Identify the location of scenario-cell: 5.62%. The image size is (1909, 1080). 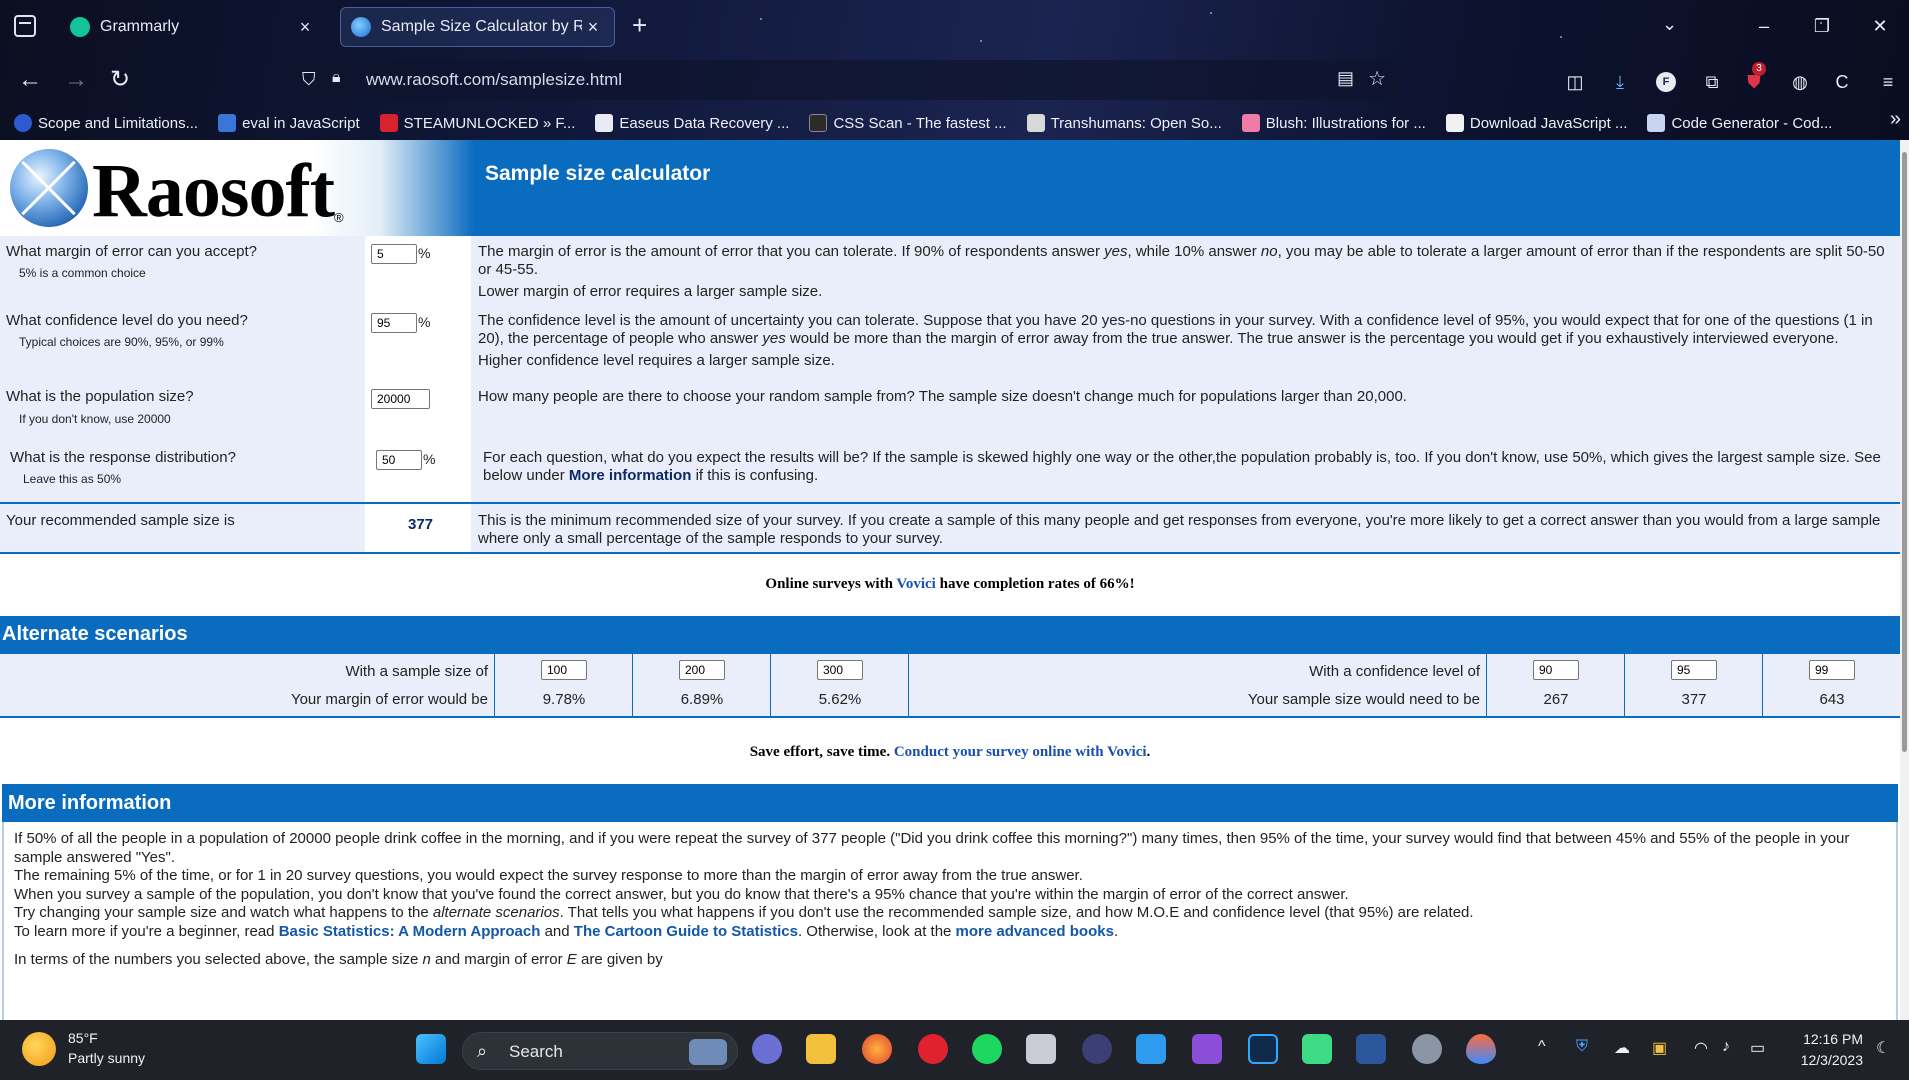
(839, 686).